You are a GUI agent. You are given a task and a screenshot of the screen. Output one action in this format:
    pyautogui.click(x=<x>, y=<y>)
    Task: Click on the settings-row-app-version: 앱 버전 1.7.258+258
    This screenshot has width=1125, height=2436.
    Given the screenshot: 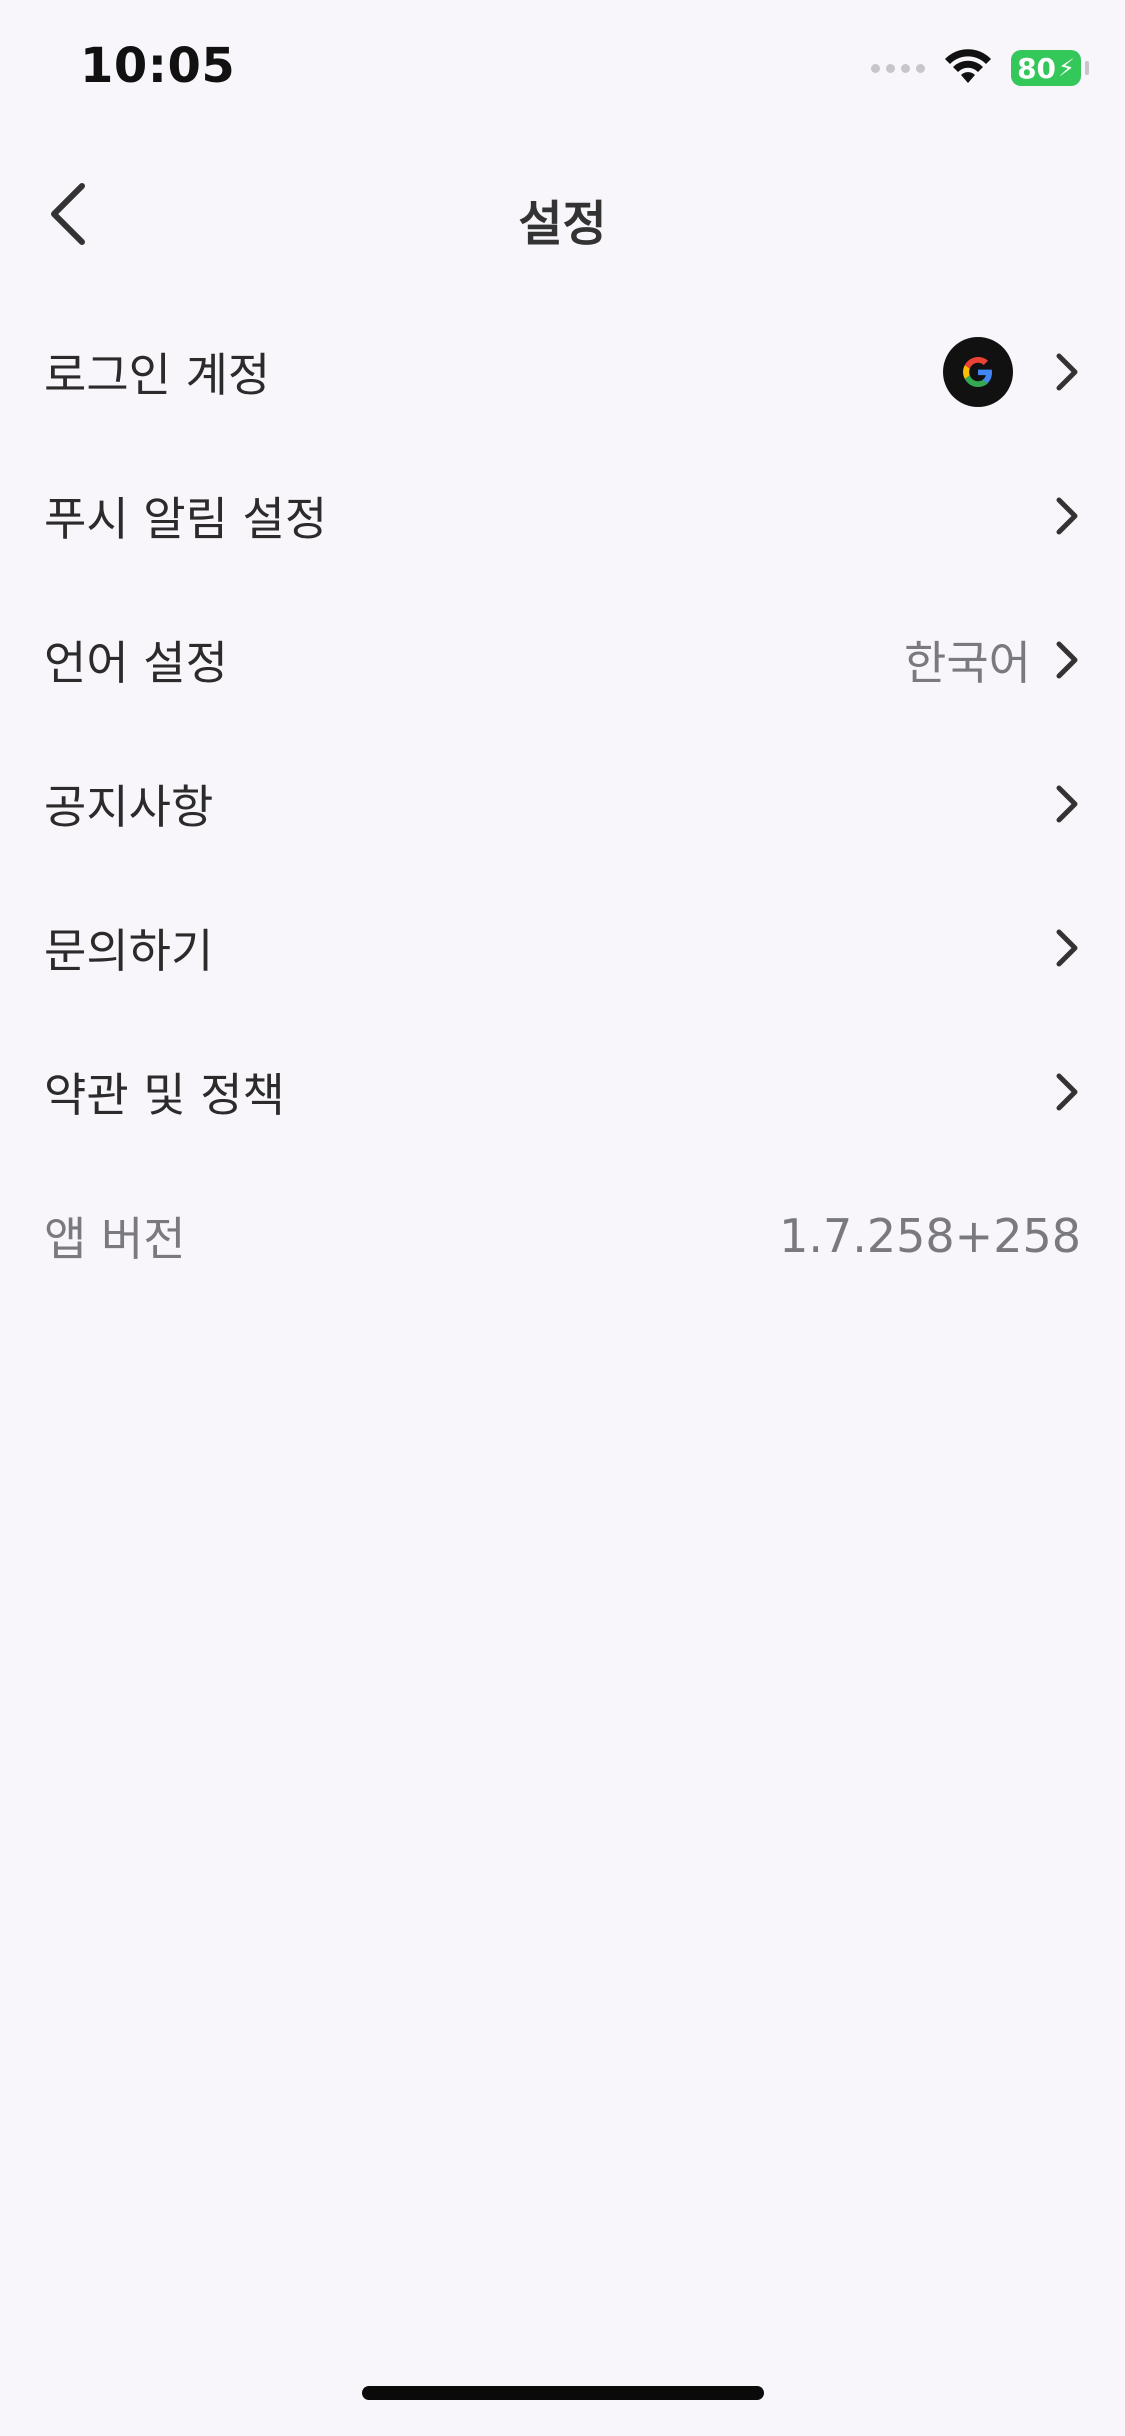 What is the action you would take?
    pyautogui.click(x=562, y=1236)
    